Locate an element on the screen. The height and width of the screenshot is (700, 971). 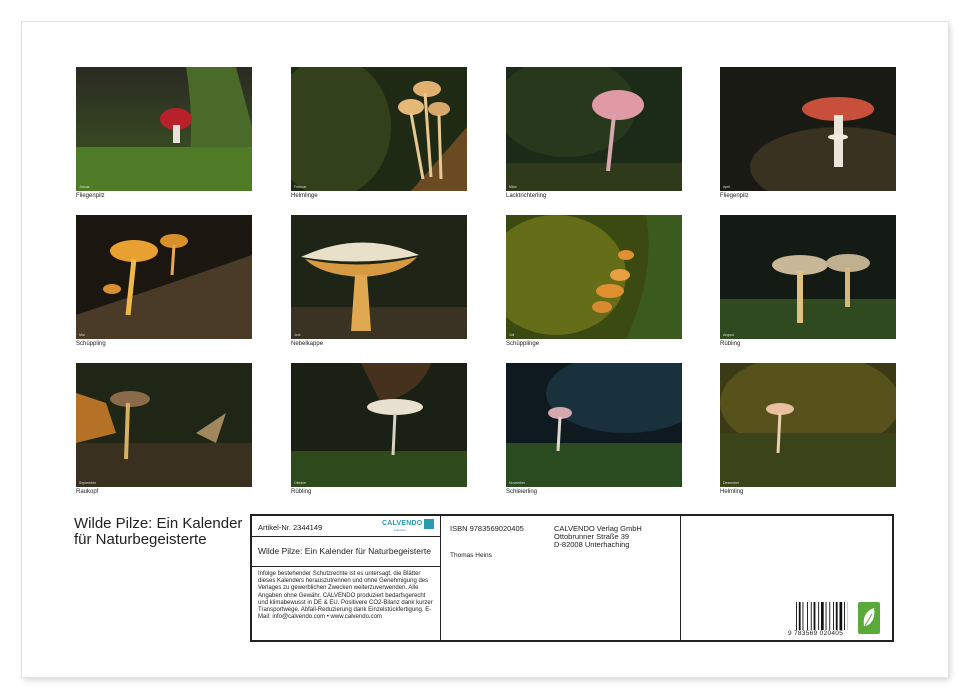
month-label: Juli is located at coordinates (512, 335).